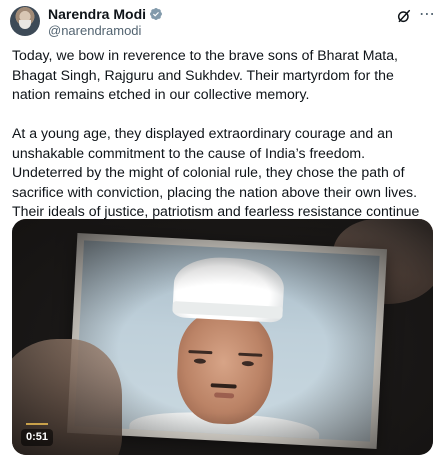 Image resolution: width=446 pixels, height=466 pixels. What do you see at coordinates (156, 14) in the screenshot?
I see `verified-badge-icon` at bounding box center [156, 14].